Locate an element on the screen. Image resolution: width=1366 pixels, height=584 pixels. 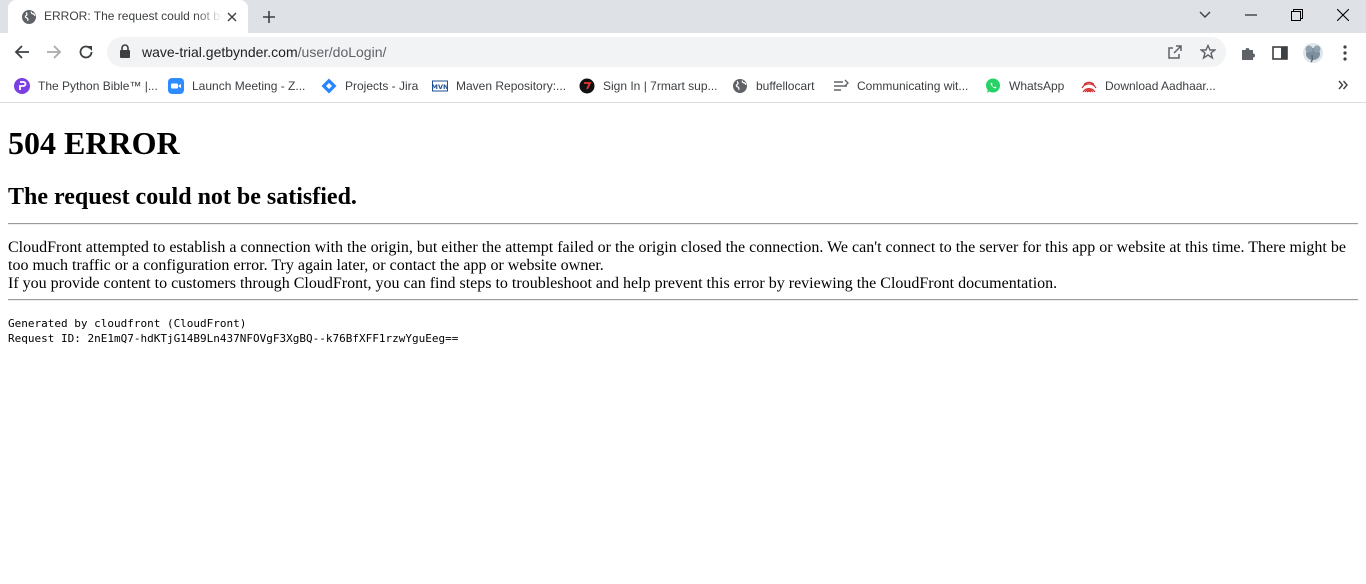
communicating-icon is located at coordinates (841, 86).